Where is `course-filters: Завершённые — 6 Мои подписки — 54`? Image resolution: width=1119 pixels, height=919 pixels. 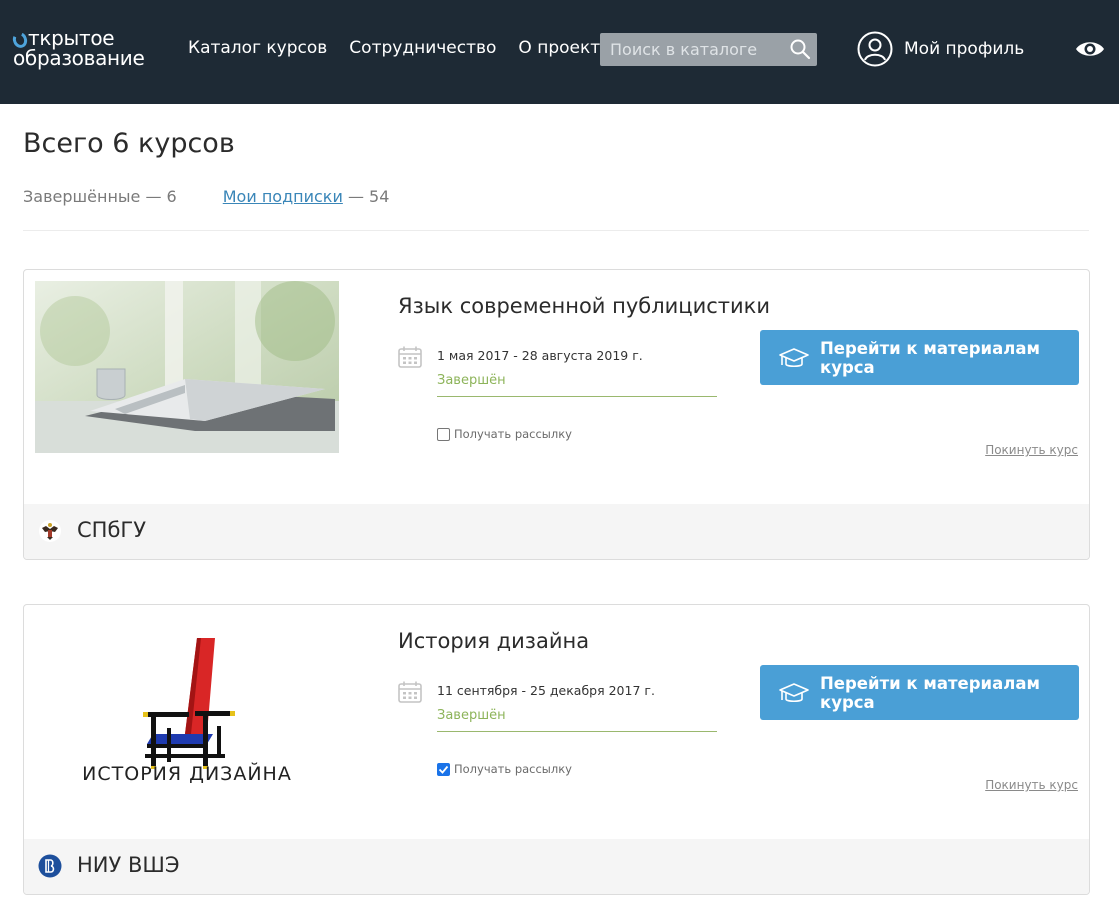
course-filters: Завершённые — 6 Мои подписки — 54 is located at coordinates (206, 196).